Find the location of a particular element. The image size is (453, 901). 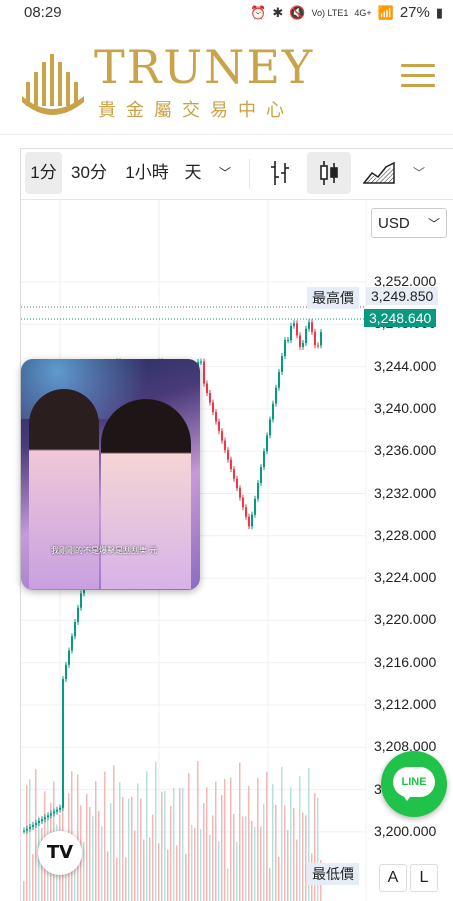

performer-right is located at coordinates (146, 494).